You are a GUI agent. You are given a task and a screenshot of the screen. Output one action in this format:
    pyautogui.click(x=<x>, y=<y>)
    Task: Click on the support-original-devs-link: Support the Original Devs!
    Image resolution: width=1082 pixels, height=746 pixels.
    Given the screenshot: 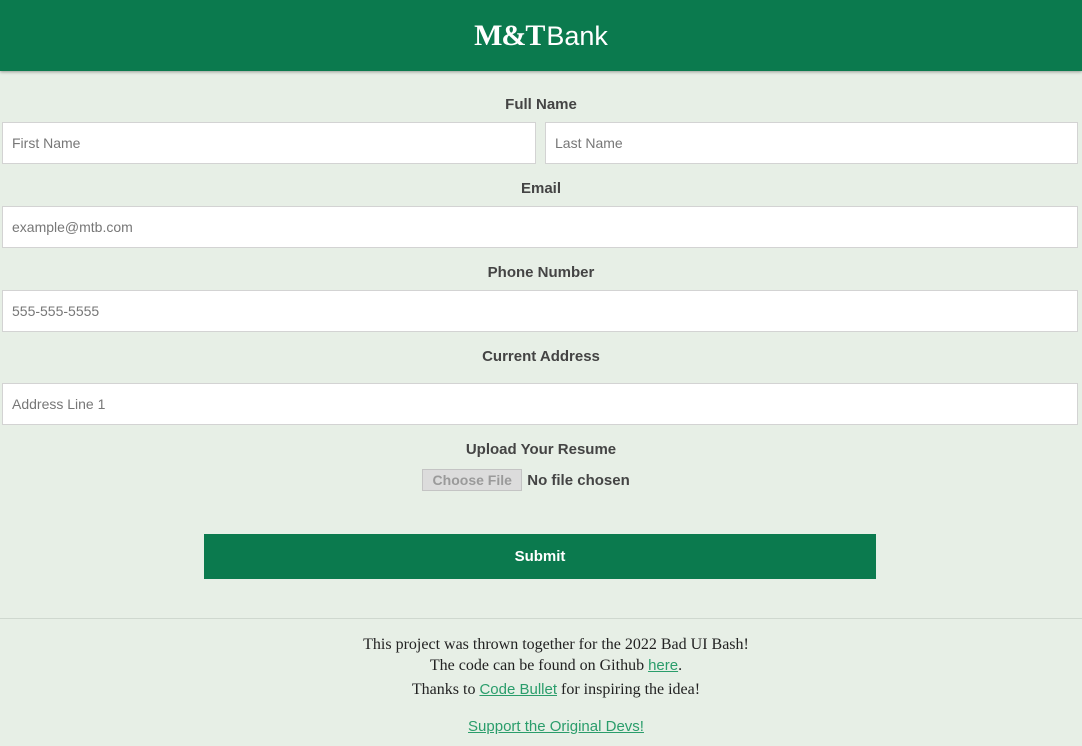 What is the action you would take?
    pyautogui.click(x=556, y=726)
    